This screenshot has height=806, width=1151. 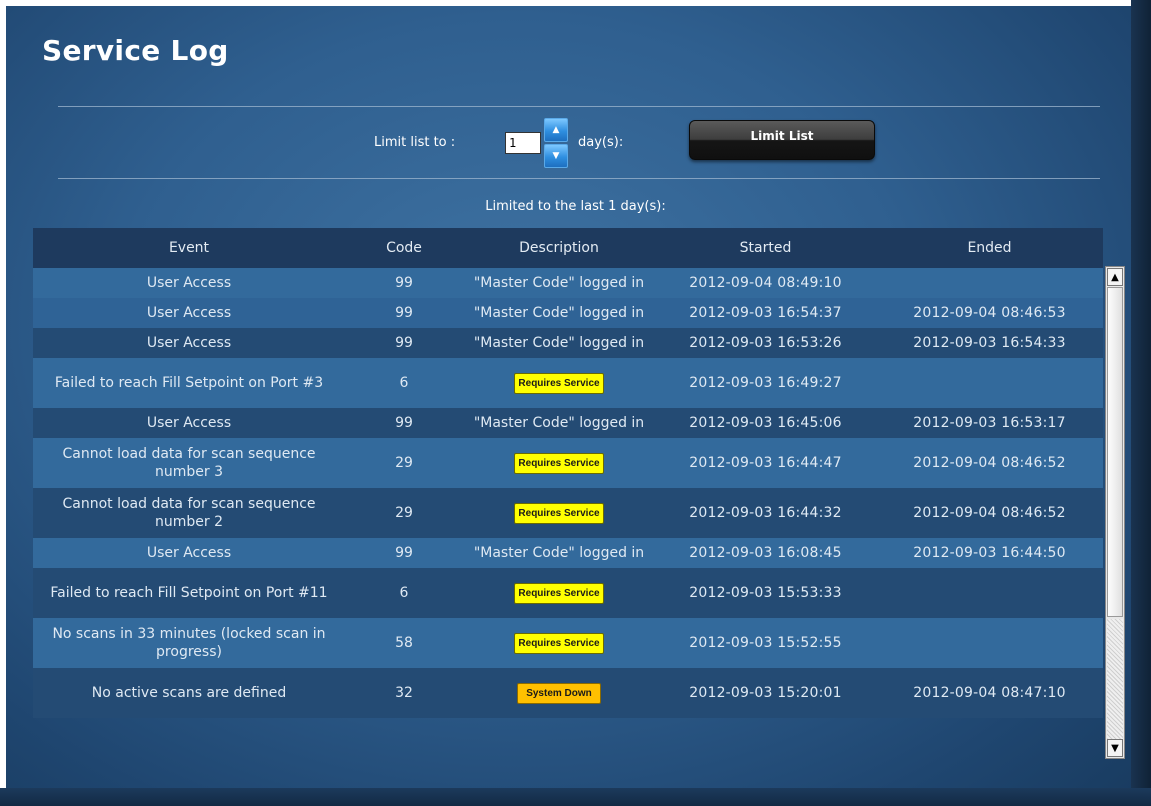 I want to click on header-description: Description, so click(x=559, y=248).